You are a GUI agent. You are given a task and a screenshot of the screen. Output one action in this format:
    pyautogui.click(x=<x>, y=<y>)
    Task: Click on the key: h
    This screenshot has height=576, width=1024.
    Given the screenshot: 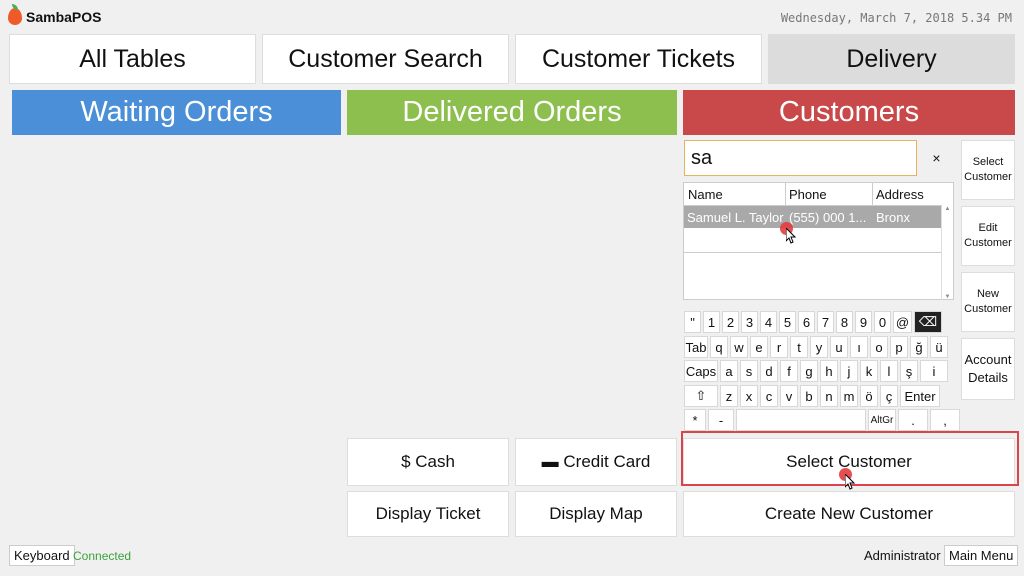 What is the action you would take?
    pyautogui.click(x=829, y=371)
    